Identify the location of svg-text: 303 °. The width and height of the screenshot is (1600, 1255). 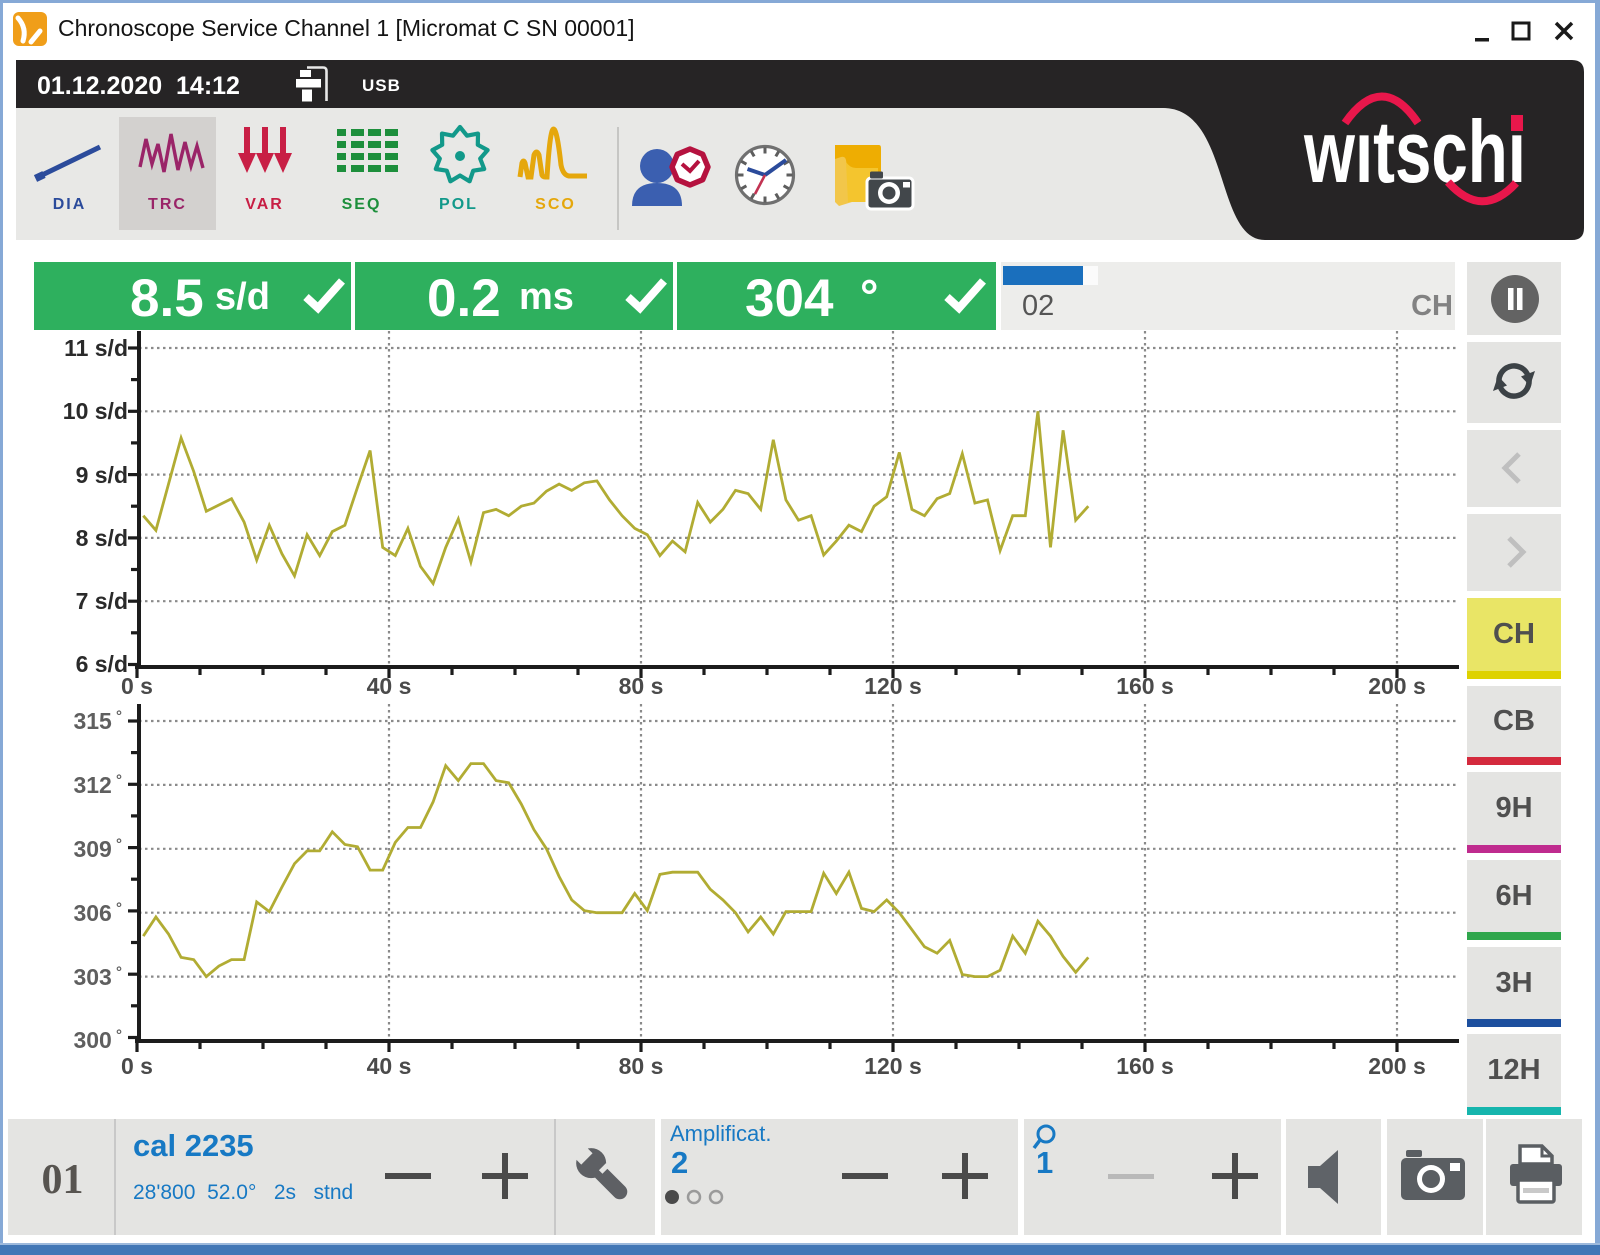
(97, 977).